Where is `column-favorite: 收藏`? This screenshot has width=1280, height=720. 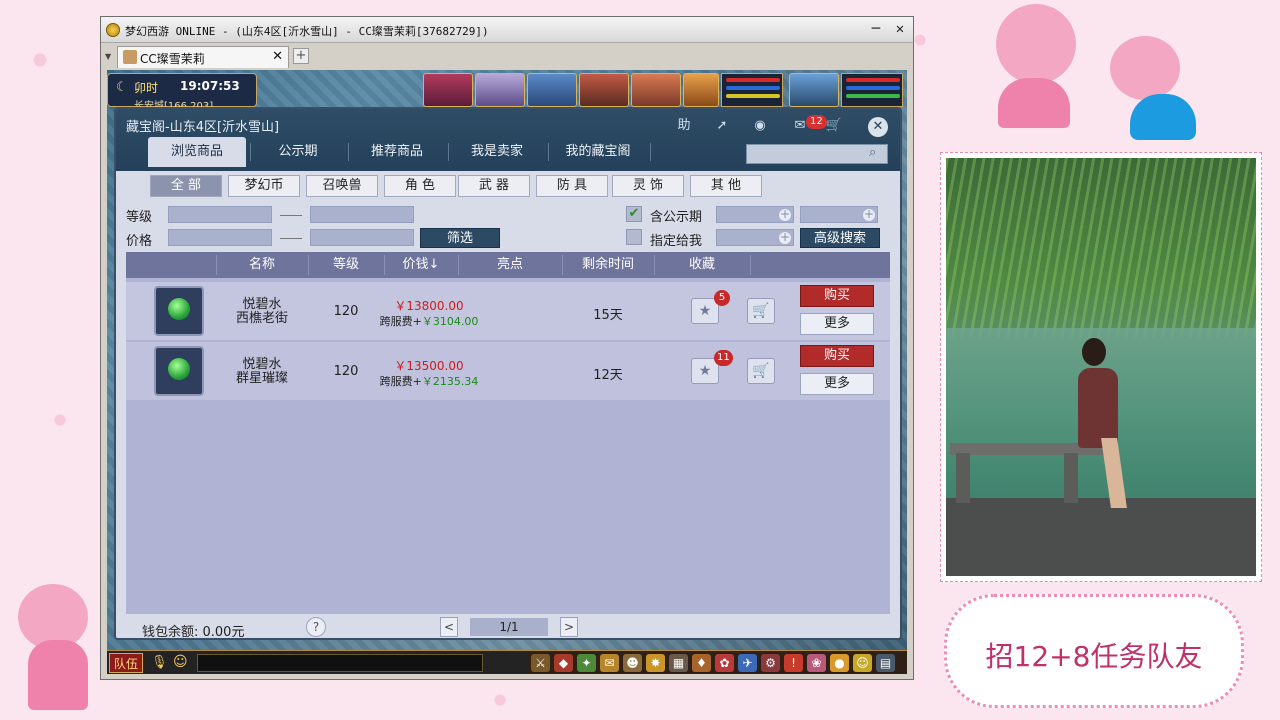 column-favorite: 收藏 is located at coordinates (701, 264).